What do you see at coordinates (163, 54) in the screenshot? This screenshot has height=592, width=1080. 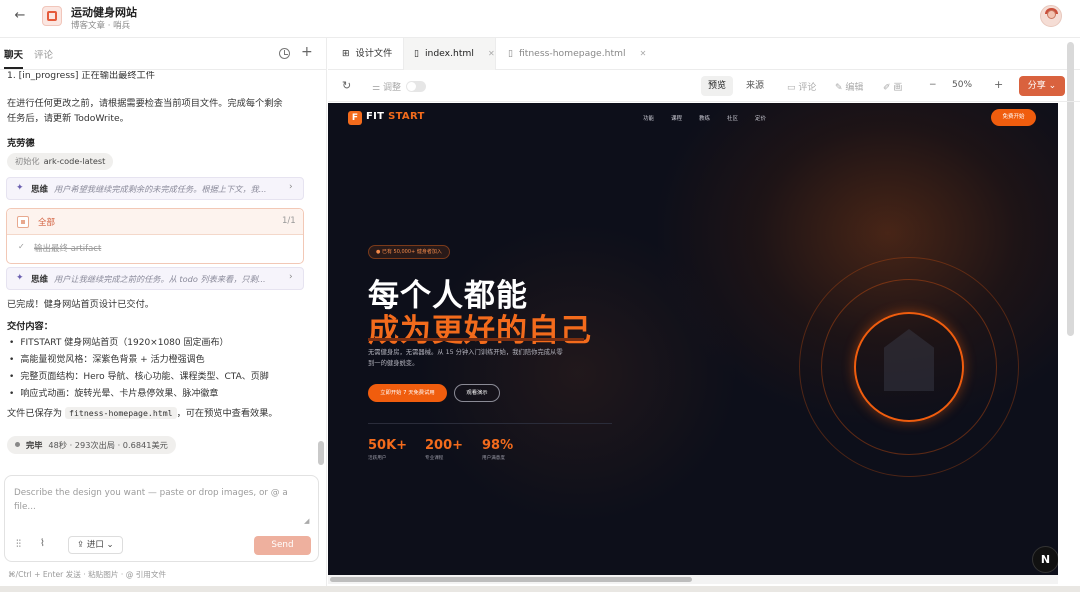 I see `left-tabs: 聊天 评论 +` at bounding box center [163, 54].